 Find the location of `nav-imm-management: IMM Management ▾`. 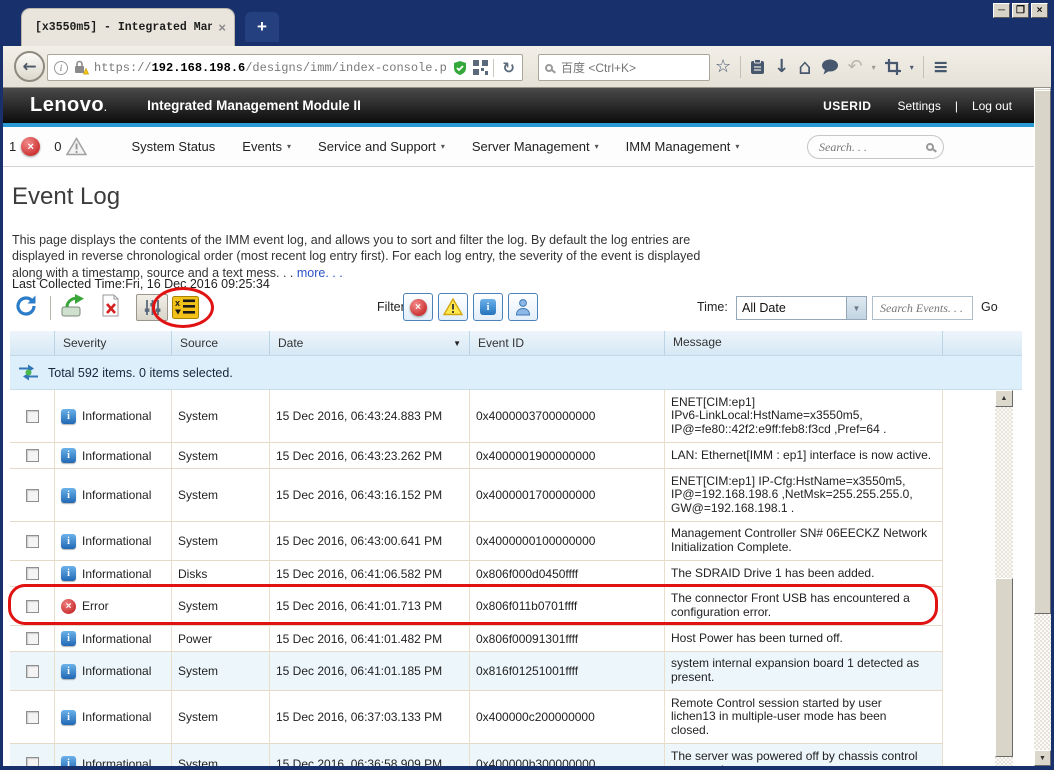

nav-imm-management: IMM Management ▾ is located at coordinates (683, 146).